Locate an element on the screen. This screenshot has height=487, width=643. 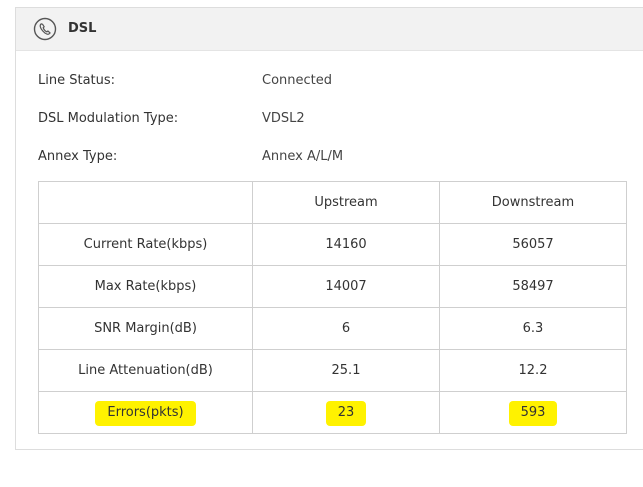
table-row: Current Rate(kbps) 14160 56057 is located at coordinates (332, 244).